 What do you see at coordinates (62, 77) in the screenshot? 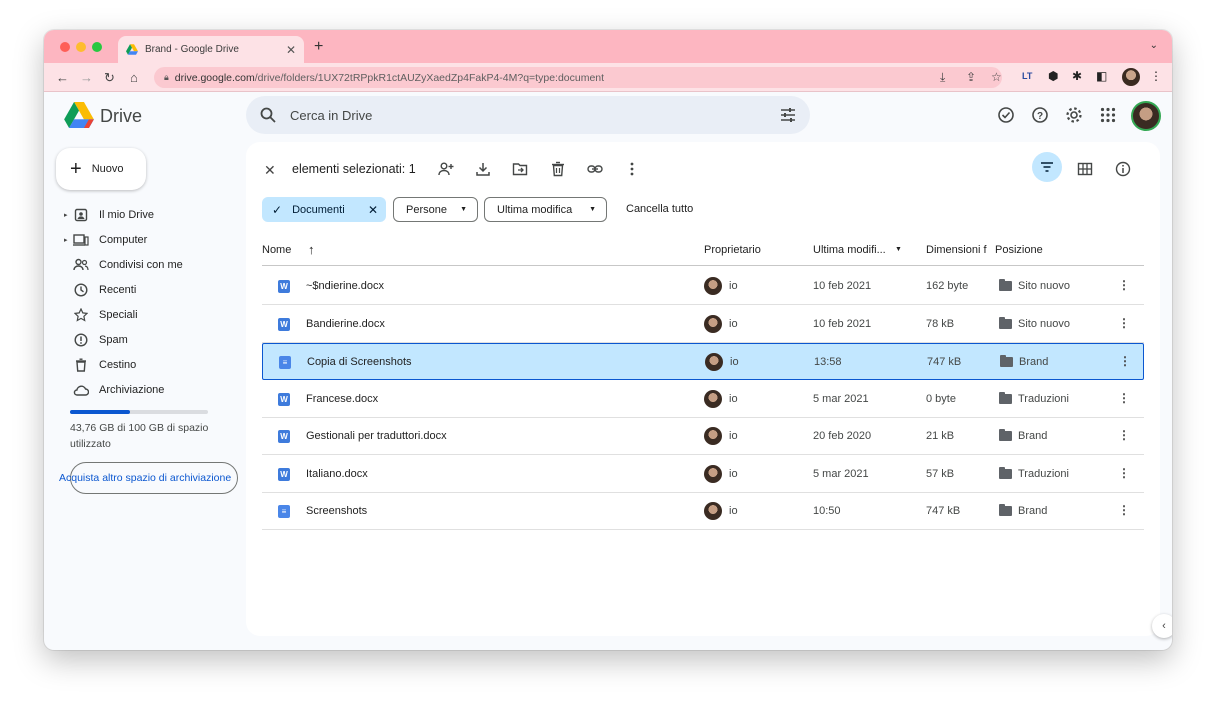
I see `back-icon: ←` at bounding box center [62, 77].